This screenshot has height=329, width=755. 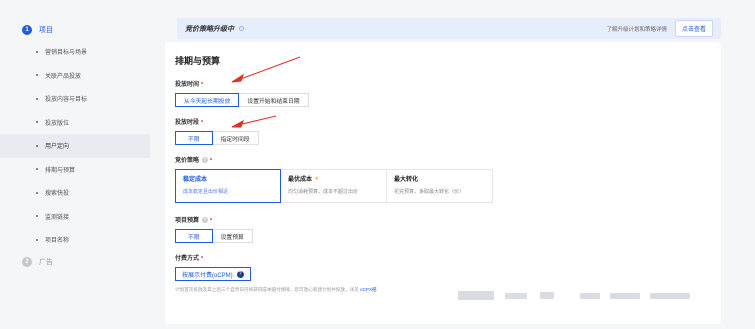 I want to click on field-label-text: 投放时间, so click(x=187, y=85).